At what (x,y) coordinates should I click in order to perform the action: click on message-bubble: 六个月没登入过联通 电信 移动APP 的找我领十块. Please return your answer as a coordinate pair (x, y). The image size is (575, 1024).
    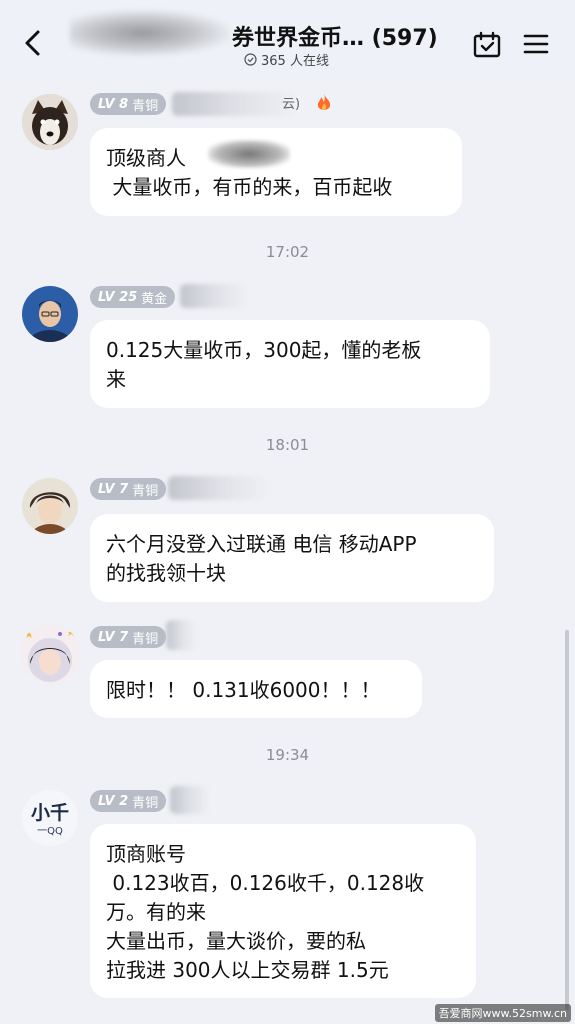
    Looking at the image, I should click on (292, 558).